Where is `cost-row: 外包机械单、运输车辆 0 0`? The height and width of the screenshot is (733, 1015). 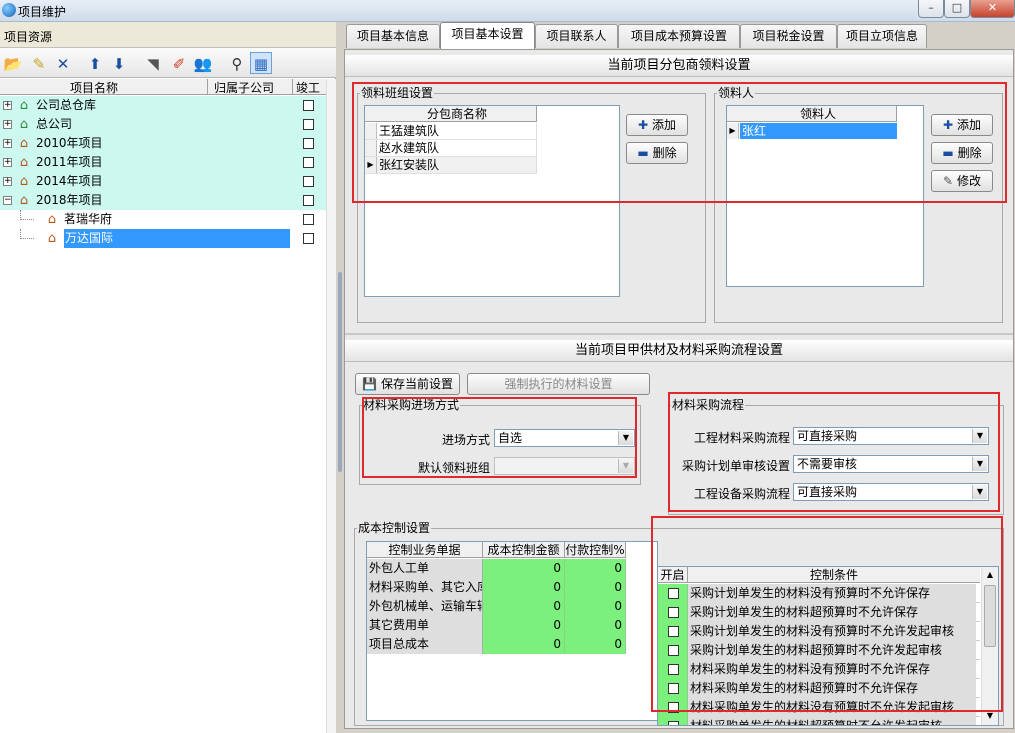
cost-row: 外包机械单、运输车辆 0 0 is located at coordinates (496, 606).